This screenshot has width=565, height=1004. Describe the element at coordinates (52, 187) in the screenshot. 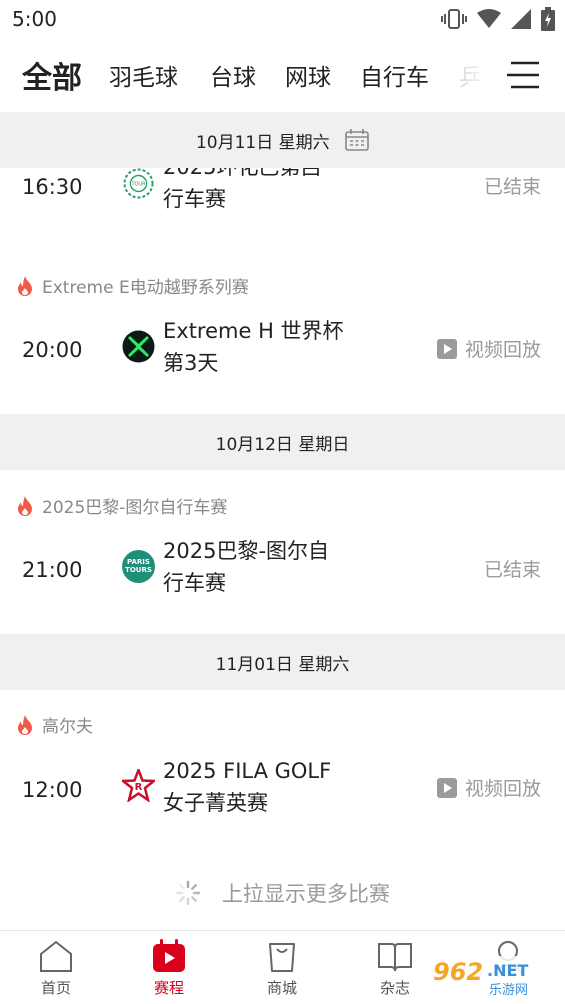

I see `match-time: 16:30` at that location.